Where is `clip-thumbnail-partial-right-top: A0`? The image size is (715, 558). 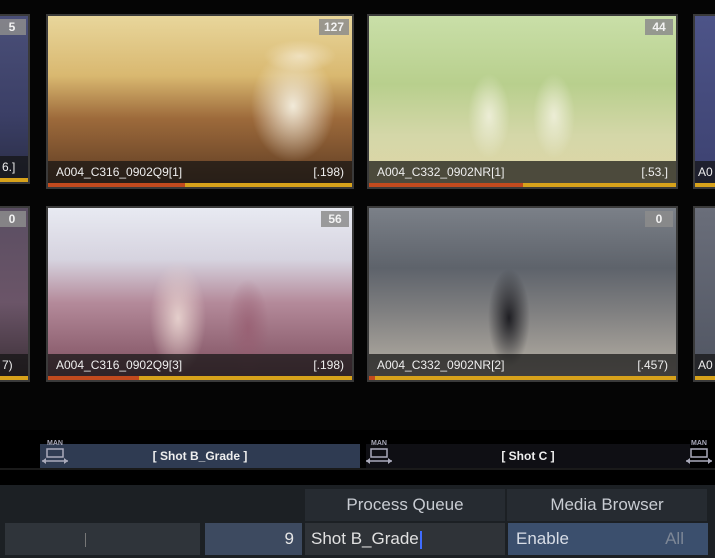 clip-thumbnail-partial-right-top: A0 is located at coordinates (704, 101).